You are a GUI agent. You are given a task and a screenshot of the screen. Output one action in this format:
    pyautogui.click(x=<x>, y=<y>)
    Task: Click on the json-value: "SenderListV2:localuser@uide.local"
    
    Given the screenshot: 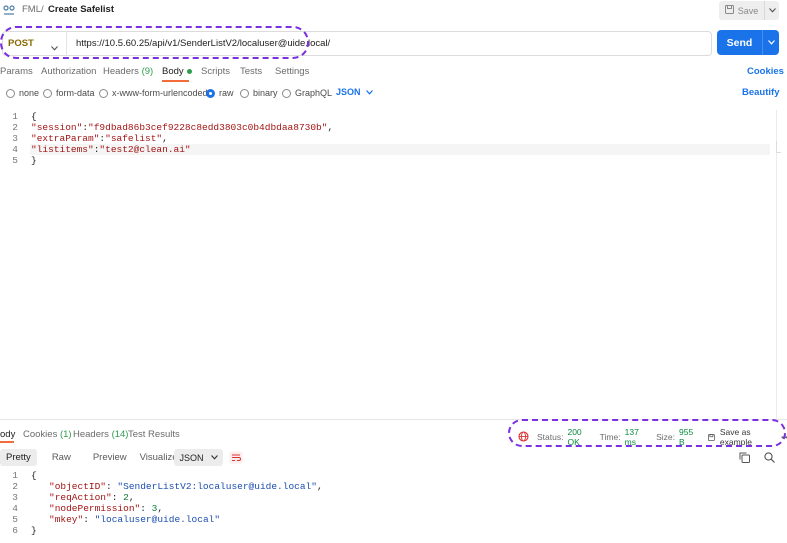 What is the action you would take?
    pyautogui.click(x=217, y=486)
    